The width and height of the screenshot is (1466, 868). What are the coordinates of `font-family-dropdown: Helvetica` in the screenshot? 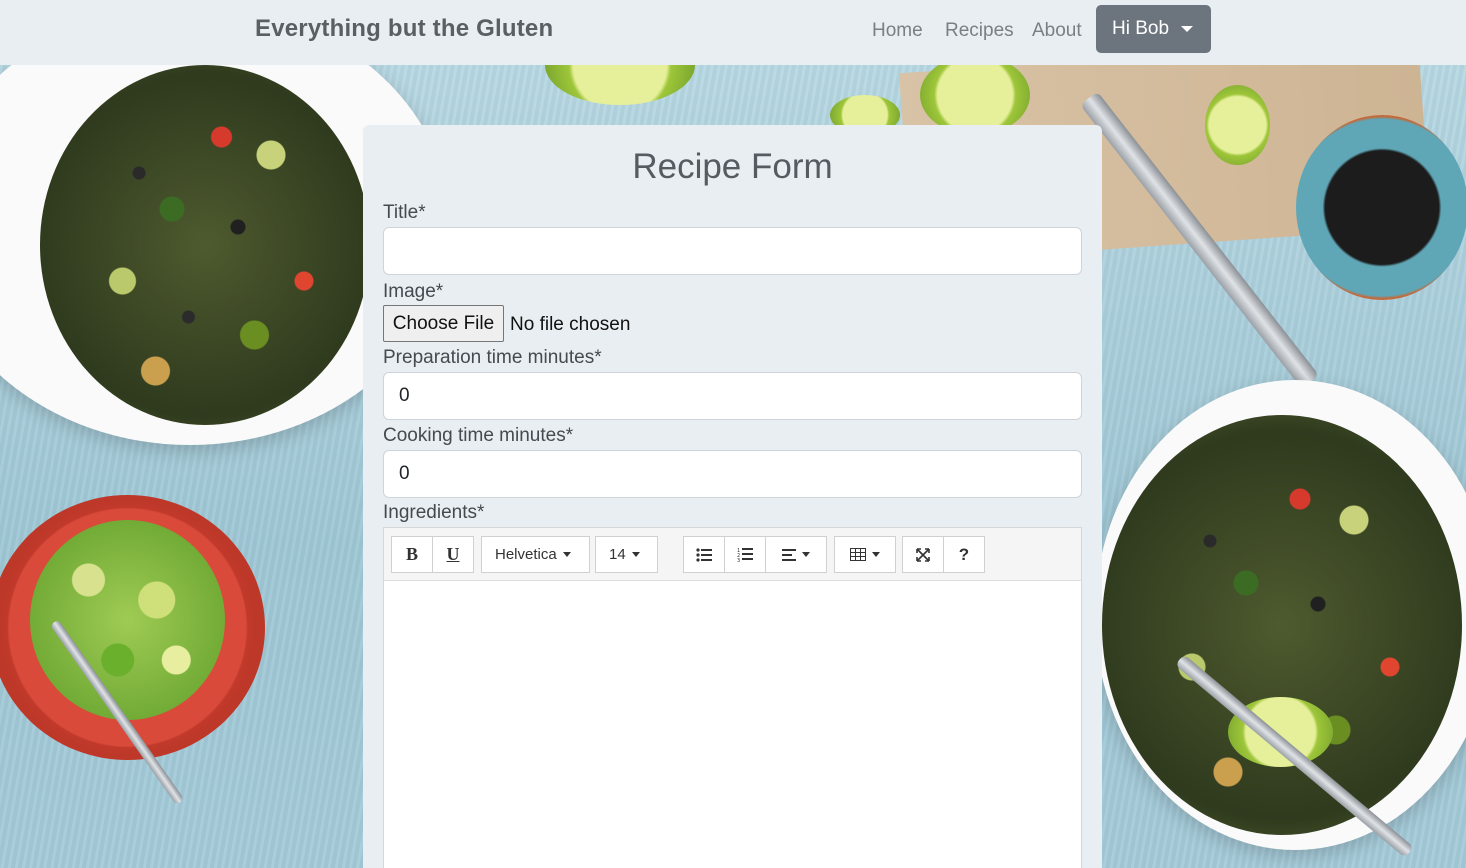 It's located at (535, 554).